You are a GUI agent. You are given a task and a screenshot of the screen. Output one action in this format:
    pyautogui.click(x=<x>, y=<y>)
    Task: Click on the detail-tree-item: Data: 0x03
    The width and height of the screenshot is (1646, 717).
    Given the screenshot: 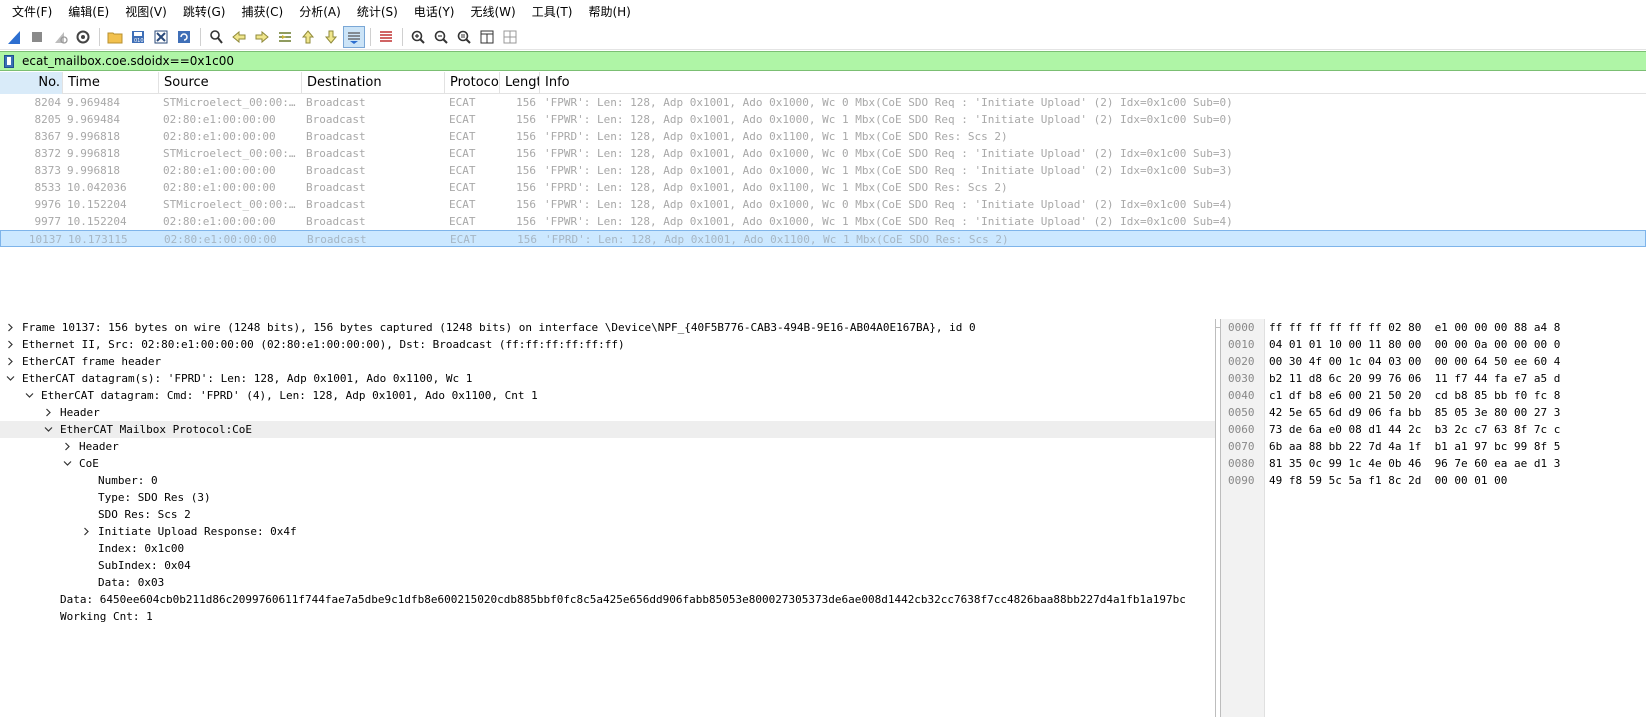 What is the action you would take?
    pyautogui.click(x=607, y=582)
    